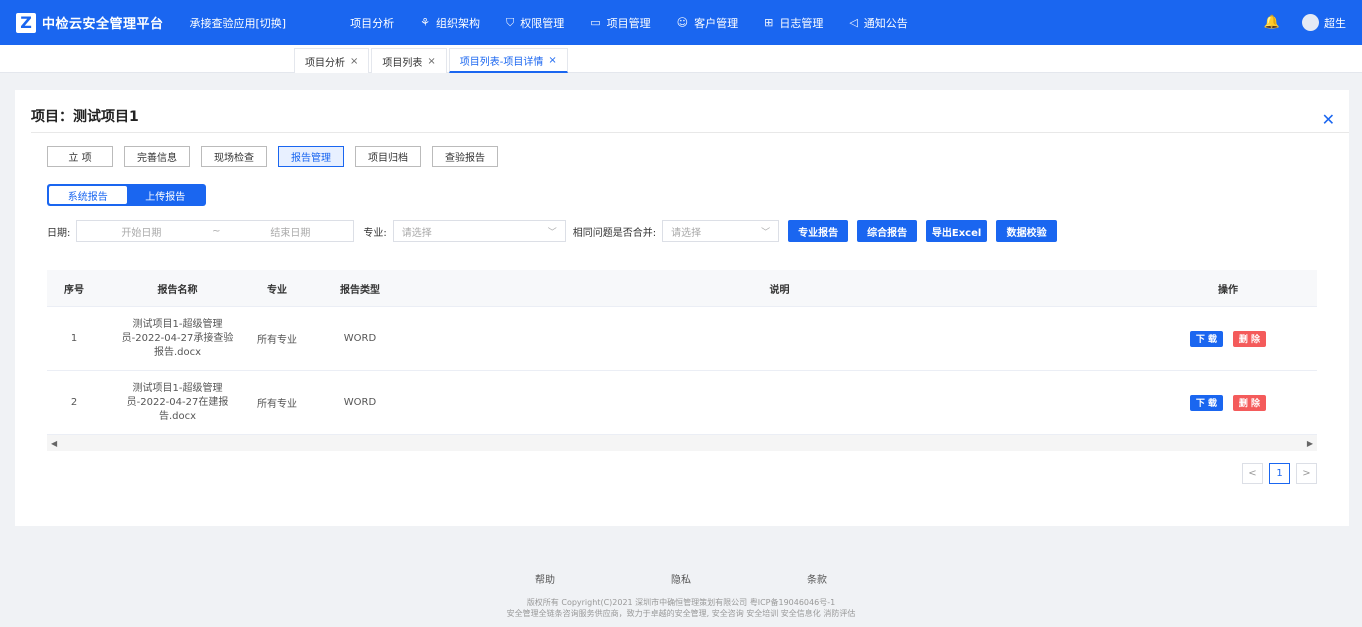 The image size is (1362, 627). What do you see at coordinates (375, 233) in the screenshot?
I see `major-label: 专业:` at bounding box center [375, 233].